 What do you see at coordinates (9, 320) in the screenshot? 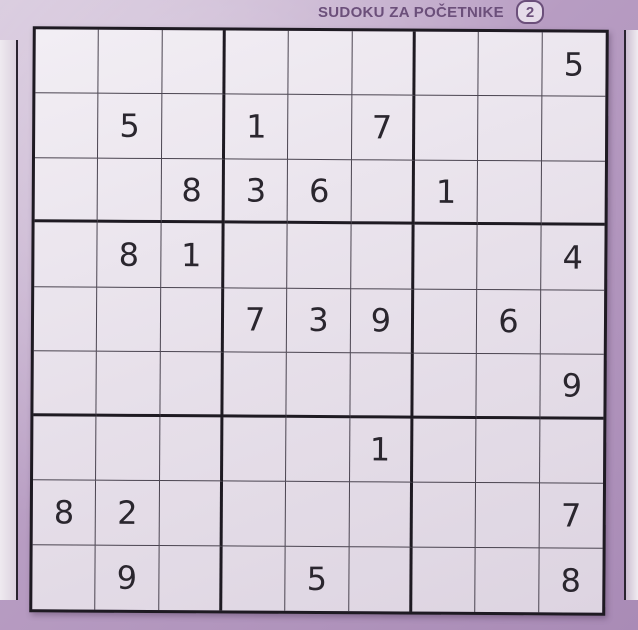
I see `left-page-edge` at bounding box center [9, 320].